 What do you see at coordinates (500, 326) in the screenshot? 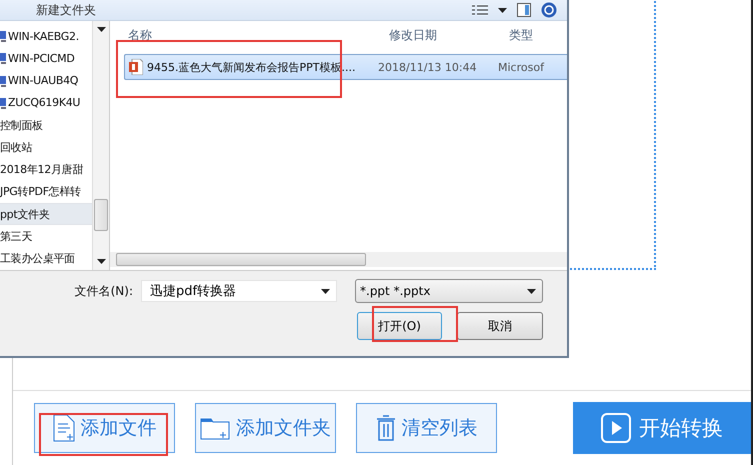
I see `cancel-button: 取消` at bounding box center [500, 326].